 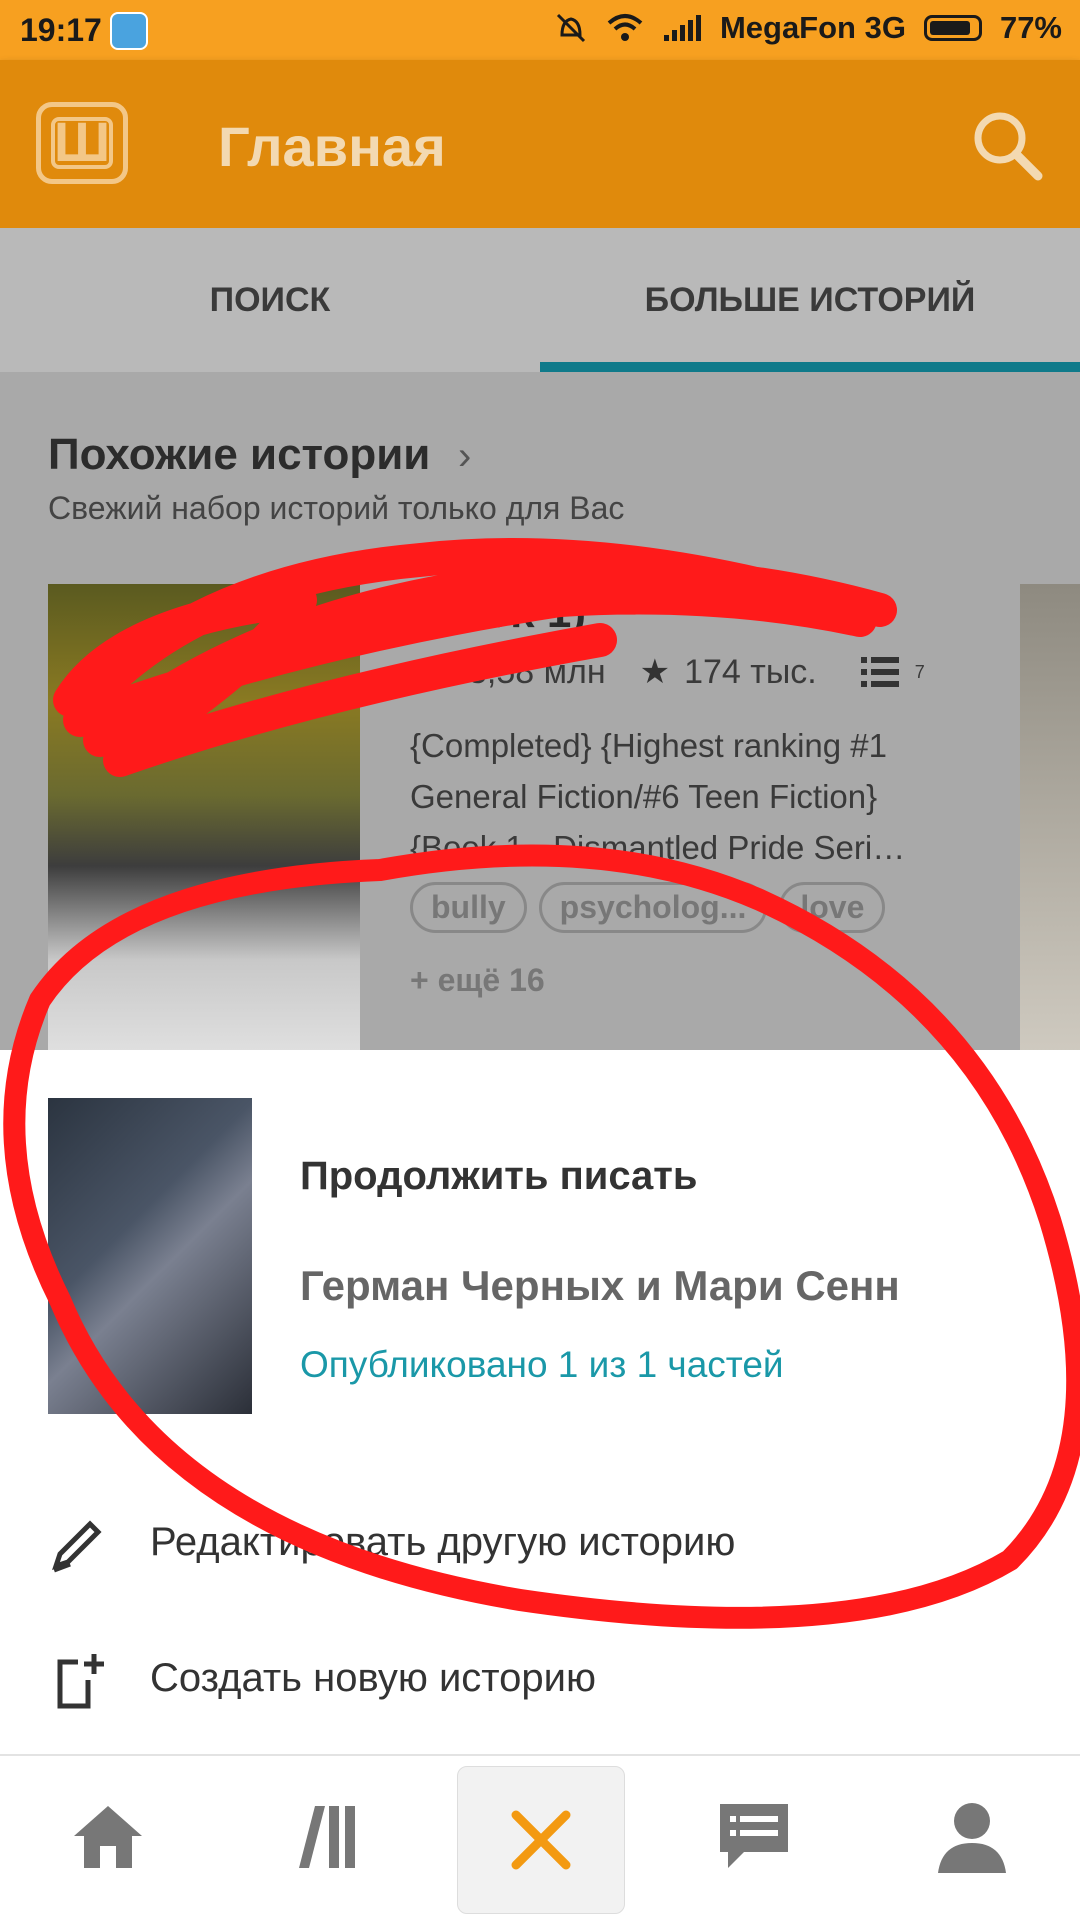 I want to click on signal-icon, so click(x=682, y=28).